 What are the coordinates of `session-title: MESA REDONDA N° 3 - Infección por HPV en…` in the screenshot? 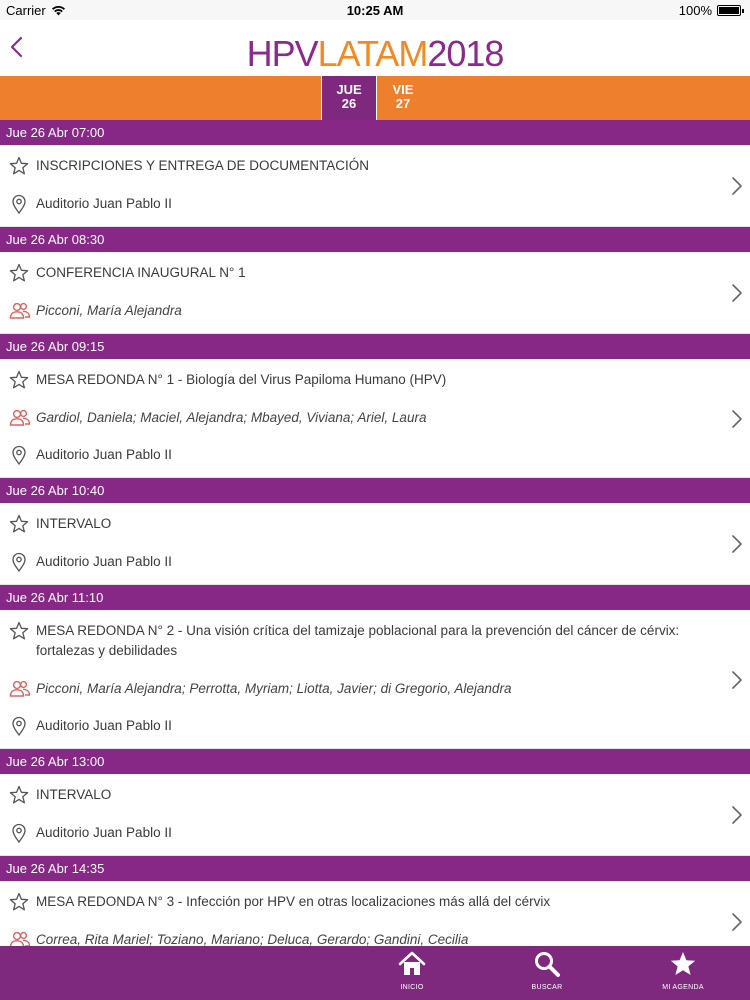 It's located at (293, 901).